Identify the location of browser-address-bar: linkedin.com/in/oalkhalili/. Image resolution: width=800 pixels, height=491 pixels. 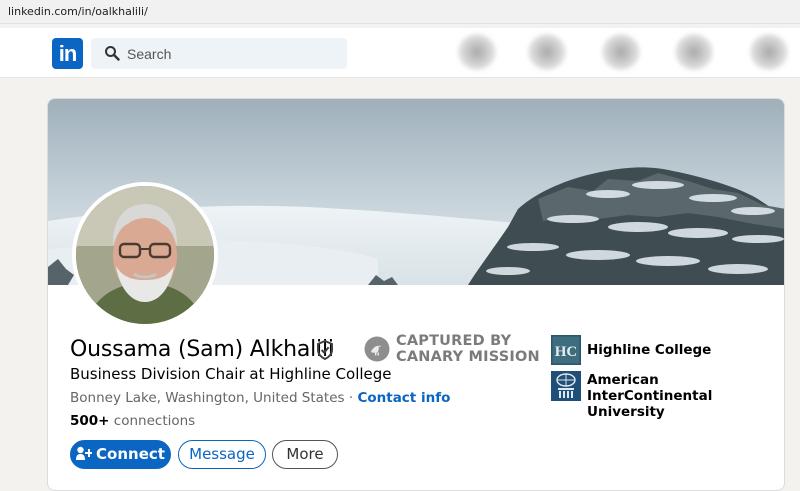
(400, 12).